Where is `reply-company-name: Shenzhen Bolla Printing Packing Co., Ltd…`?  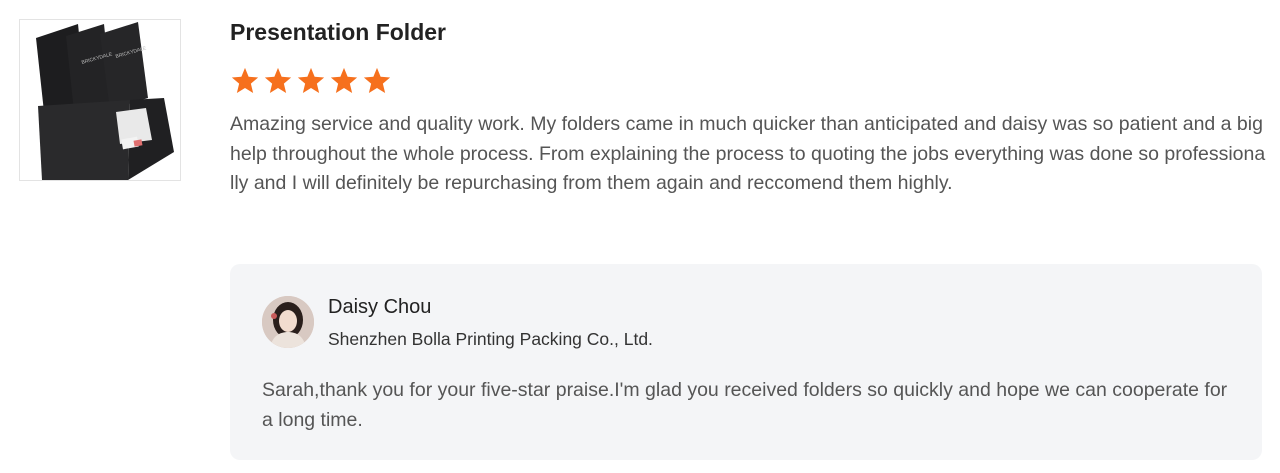 reply-company-name: Shenzhen Bolla Printing Packing Co., Ltd… is located at coordinates (490, 339).